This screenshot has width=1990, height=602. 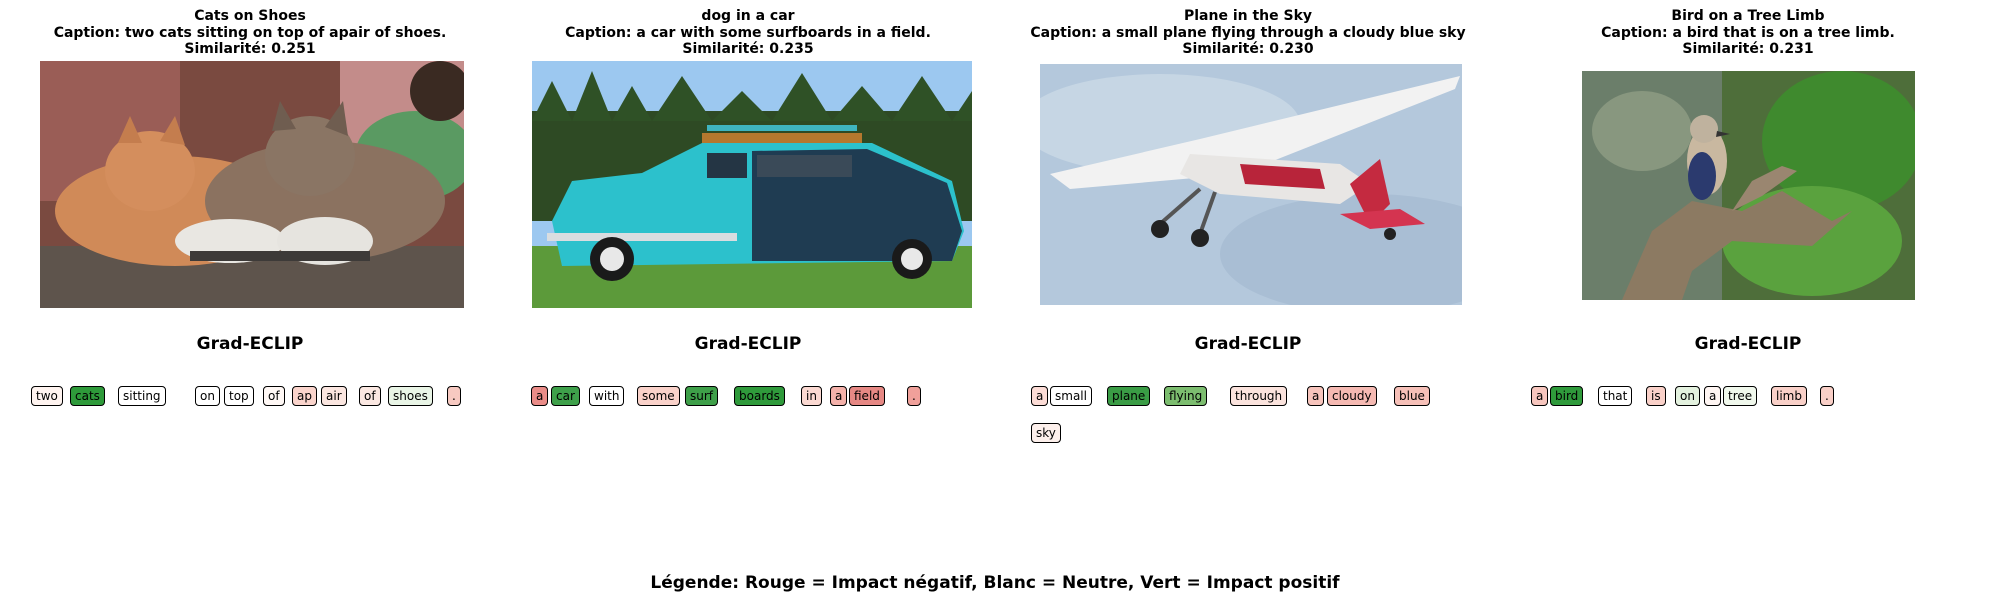 What do you see at coordinates (1740, 396) in the screenshot?
I see `token: tree` at bounding box center [1740, 396].